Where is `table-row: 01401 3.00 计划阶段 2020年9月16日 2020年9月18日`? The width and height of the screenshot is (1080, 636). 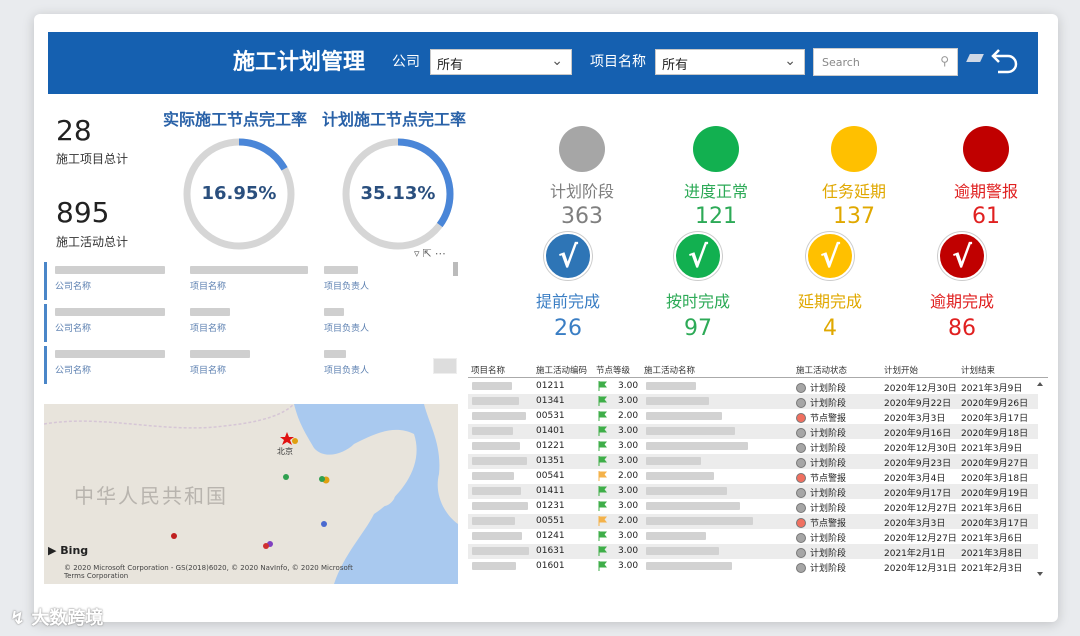 table-row: 01401 3.00 计划阶段 2020年9月16日 2020年9月18日 is located at coordinates (753, 431).